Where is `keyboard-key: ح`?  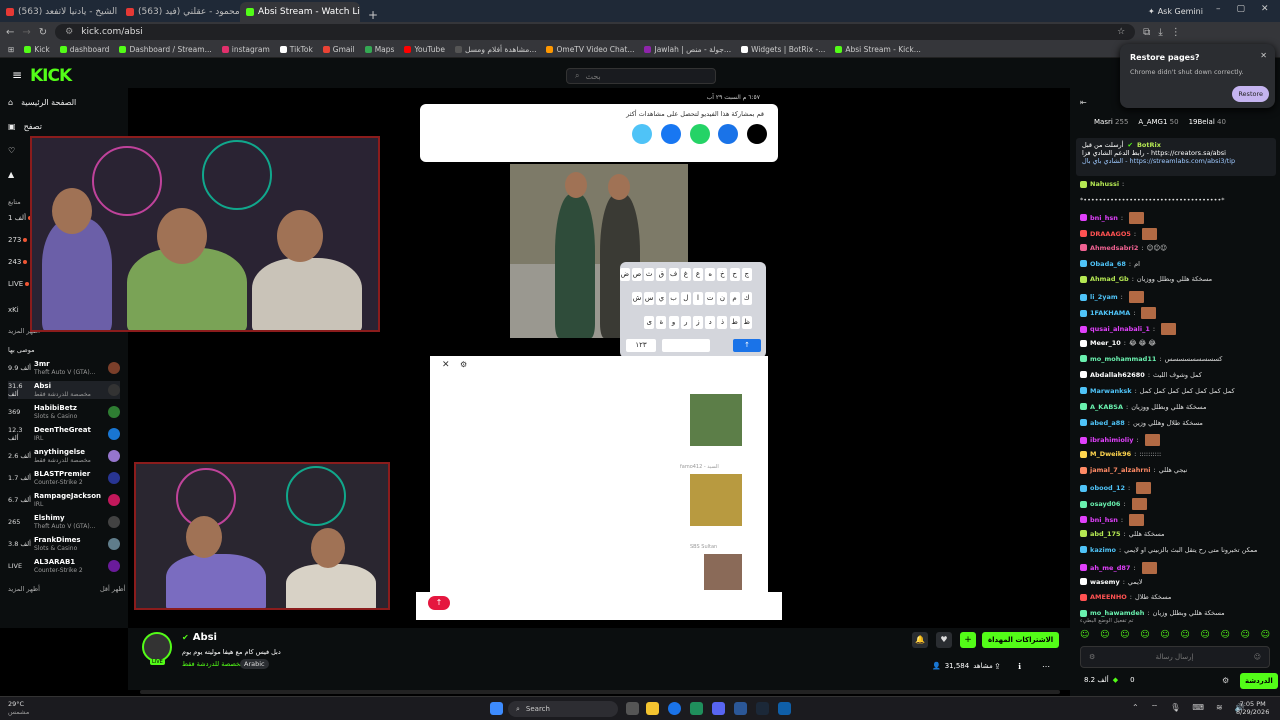 keyboard-key: ح is located at coordinates (734, 274).